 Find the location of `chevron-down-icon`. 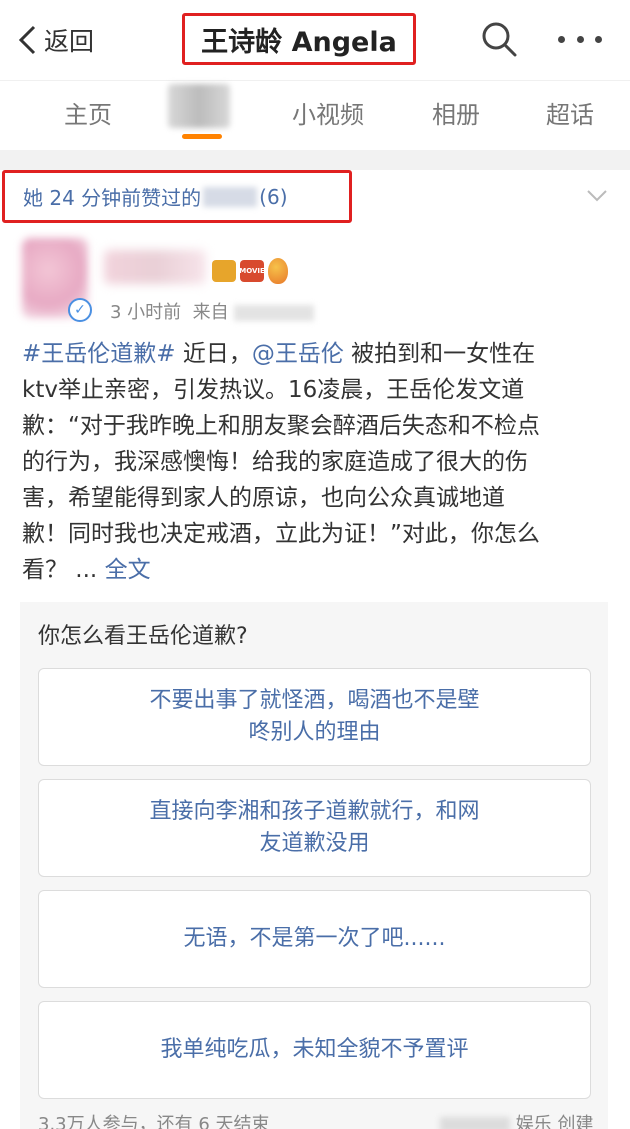

chevron-down-icon is located at coordinates (597, 196).